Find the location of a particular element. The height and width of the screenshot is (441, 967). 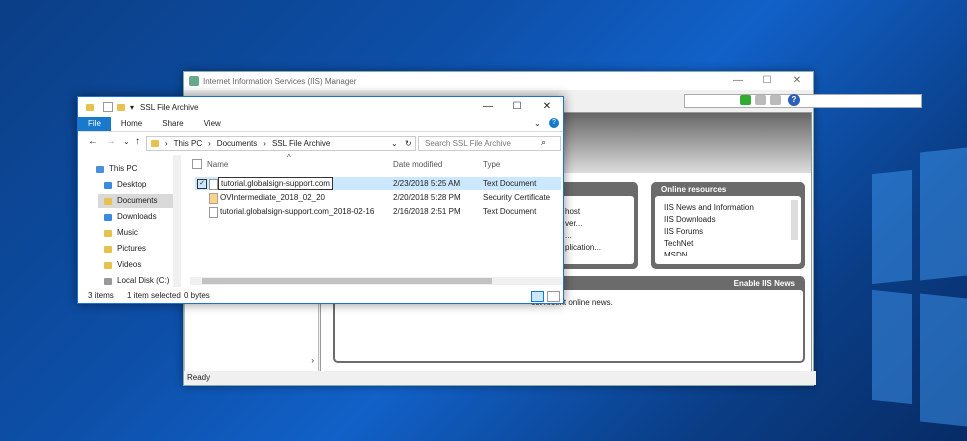

file-date: 2/16/2018 2:51 PM is located at coordinates (427, 211).